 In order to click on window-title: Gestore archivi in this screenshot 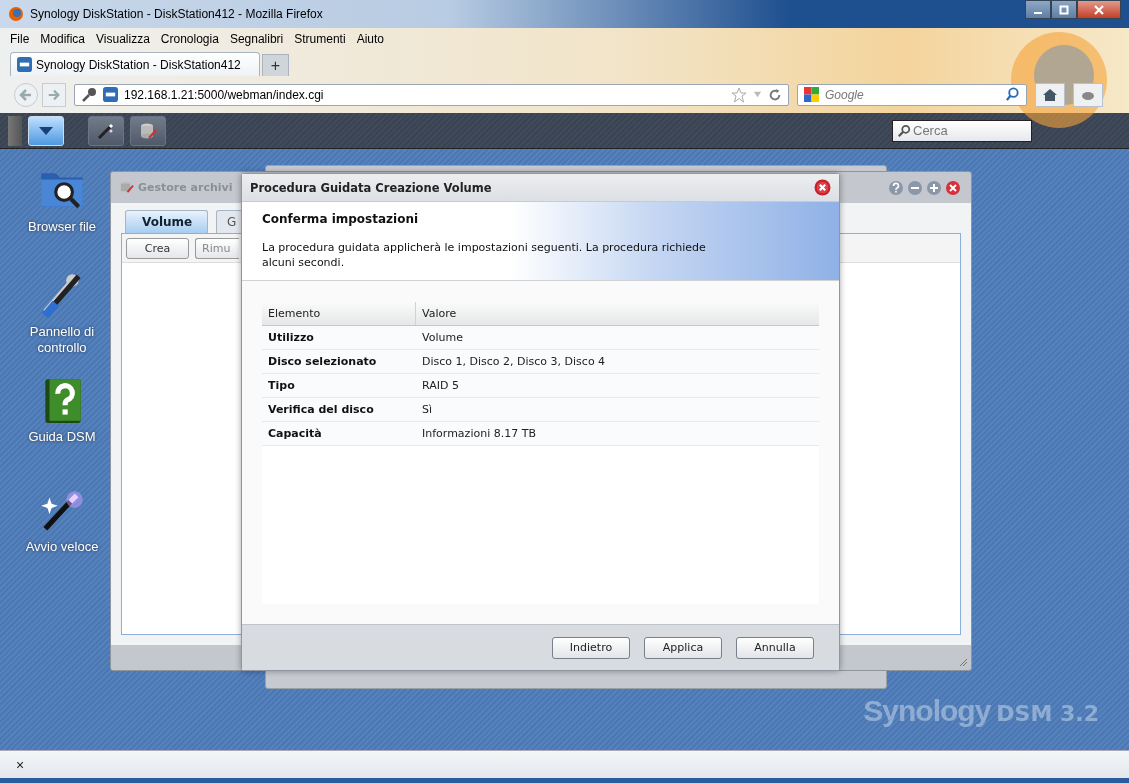, I will do `click(185, 187)`.